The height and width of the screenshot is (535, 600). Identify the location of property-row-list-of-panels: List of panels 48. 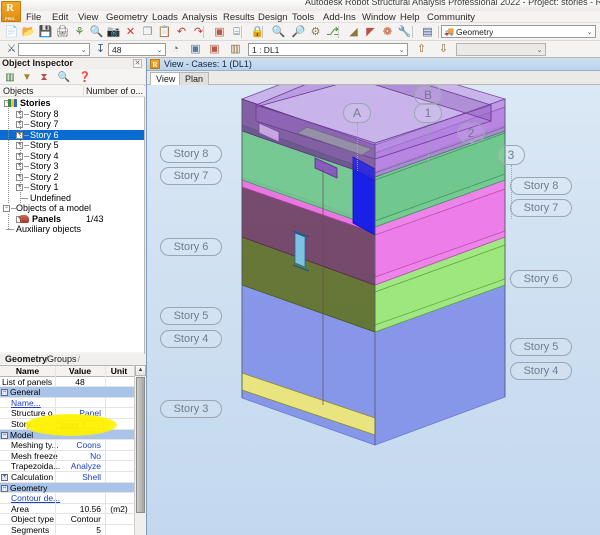
(67, 382).